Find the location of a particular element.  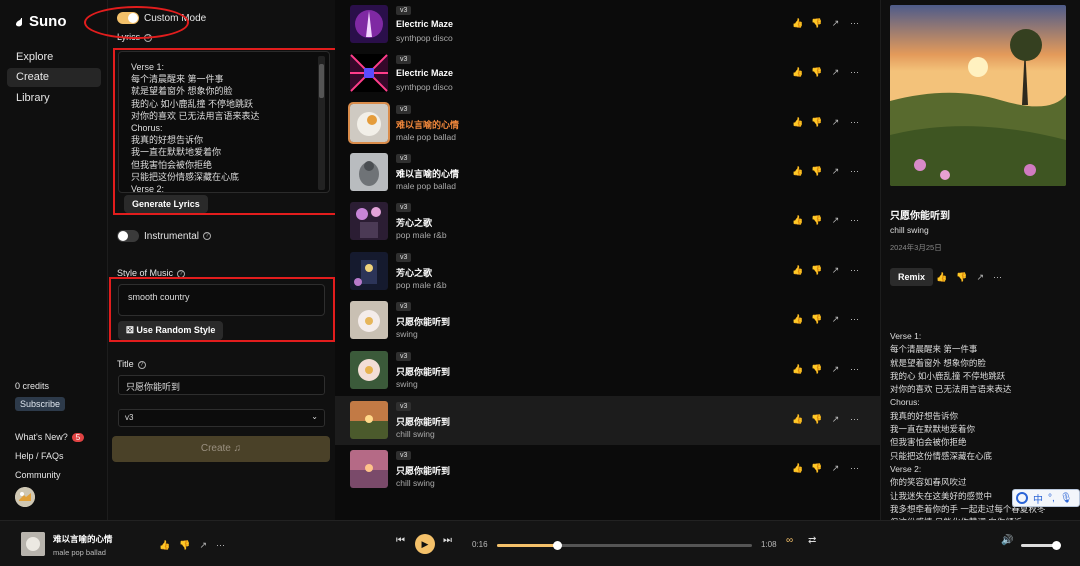

remix-button: Remix is located at coordinates (912, 277).